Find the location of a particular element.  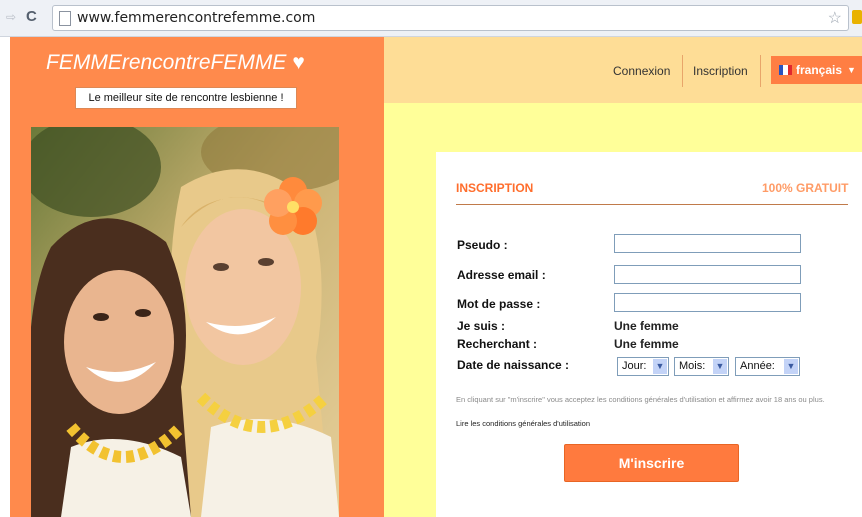

caret-down-icon: ▼ is located at coordinates (851, 70).